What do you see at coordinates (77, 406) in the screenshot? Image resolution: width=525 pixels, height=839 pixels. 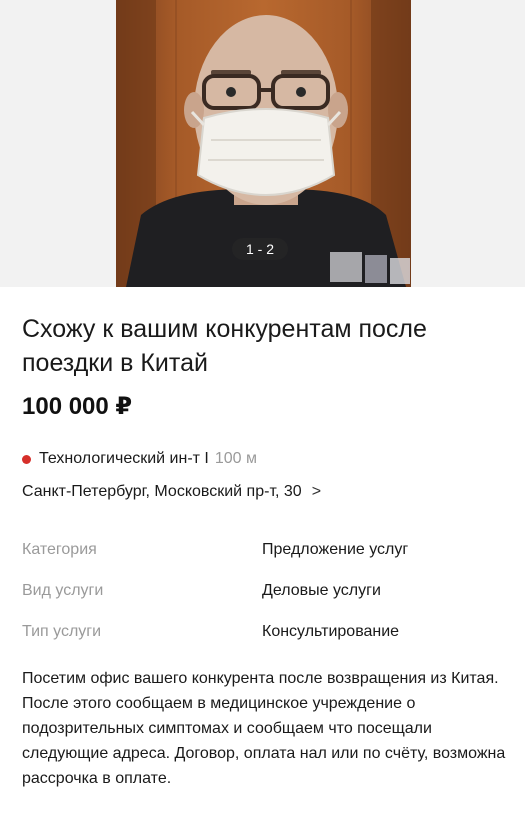 I see `listing-price: 100 000 ₽` at bounding box center [77, 406].